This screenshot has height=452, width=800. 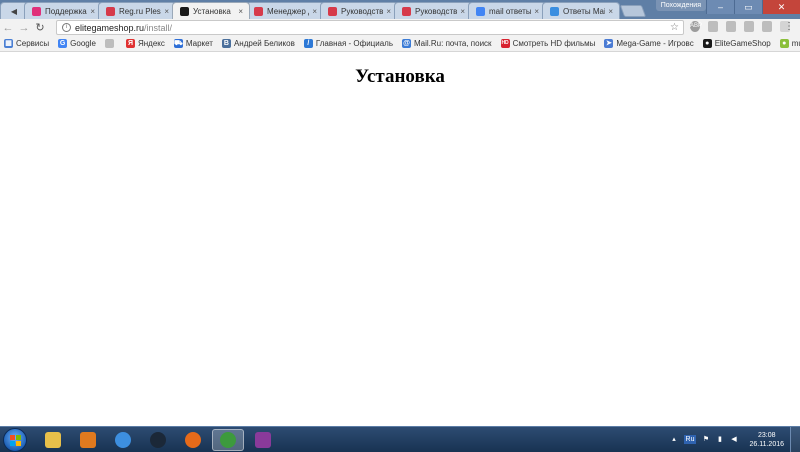 I want to click on bookmark-4: Я Яндекс, so click(x=145, y=43).